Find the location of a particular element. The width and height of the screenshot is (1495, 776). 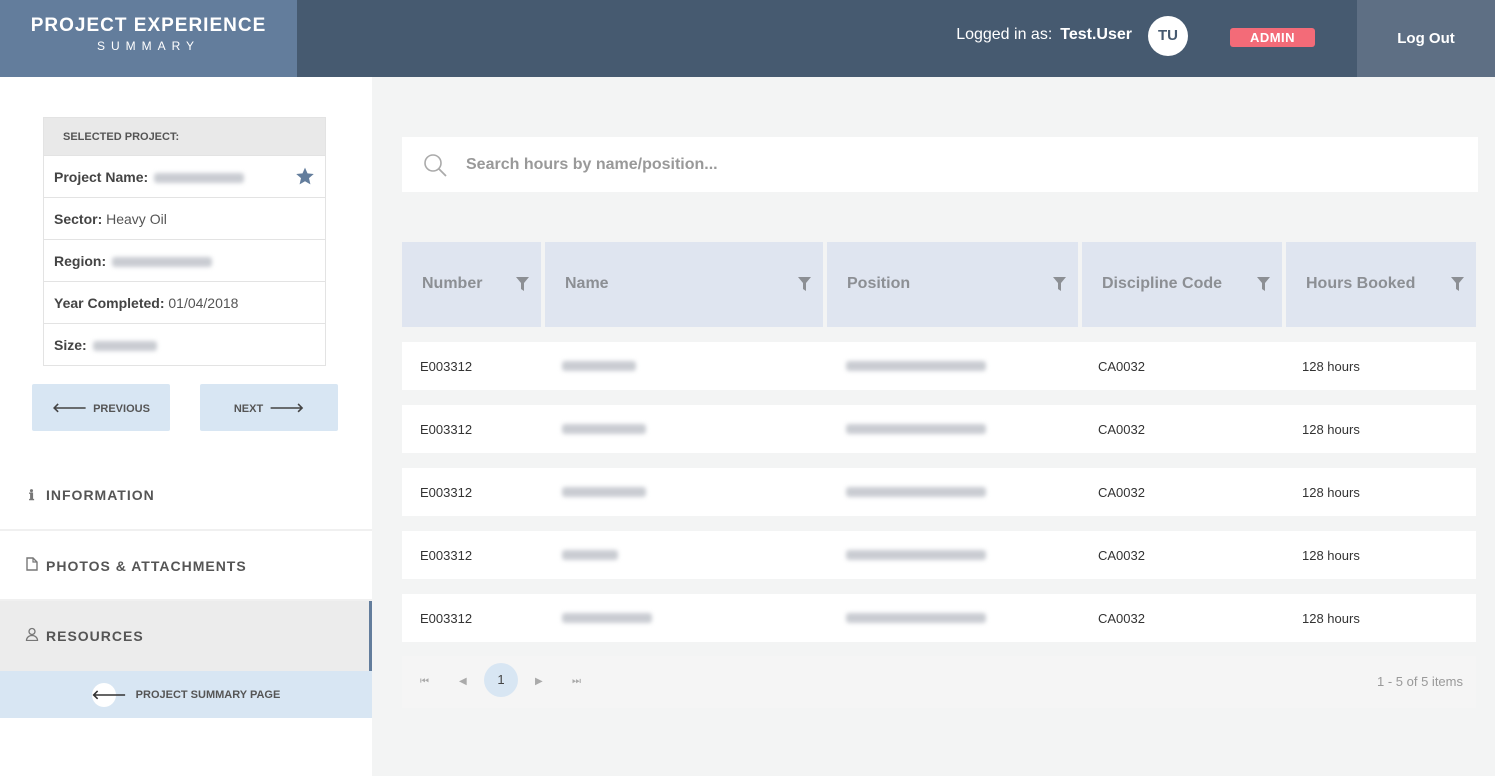

username: Test.User is located at coordinates (1096, 34).